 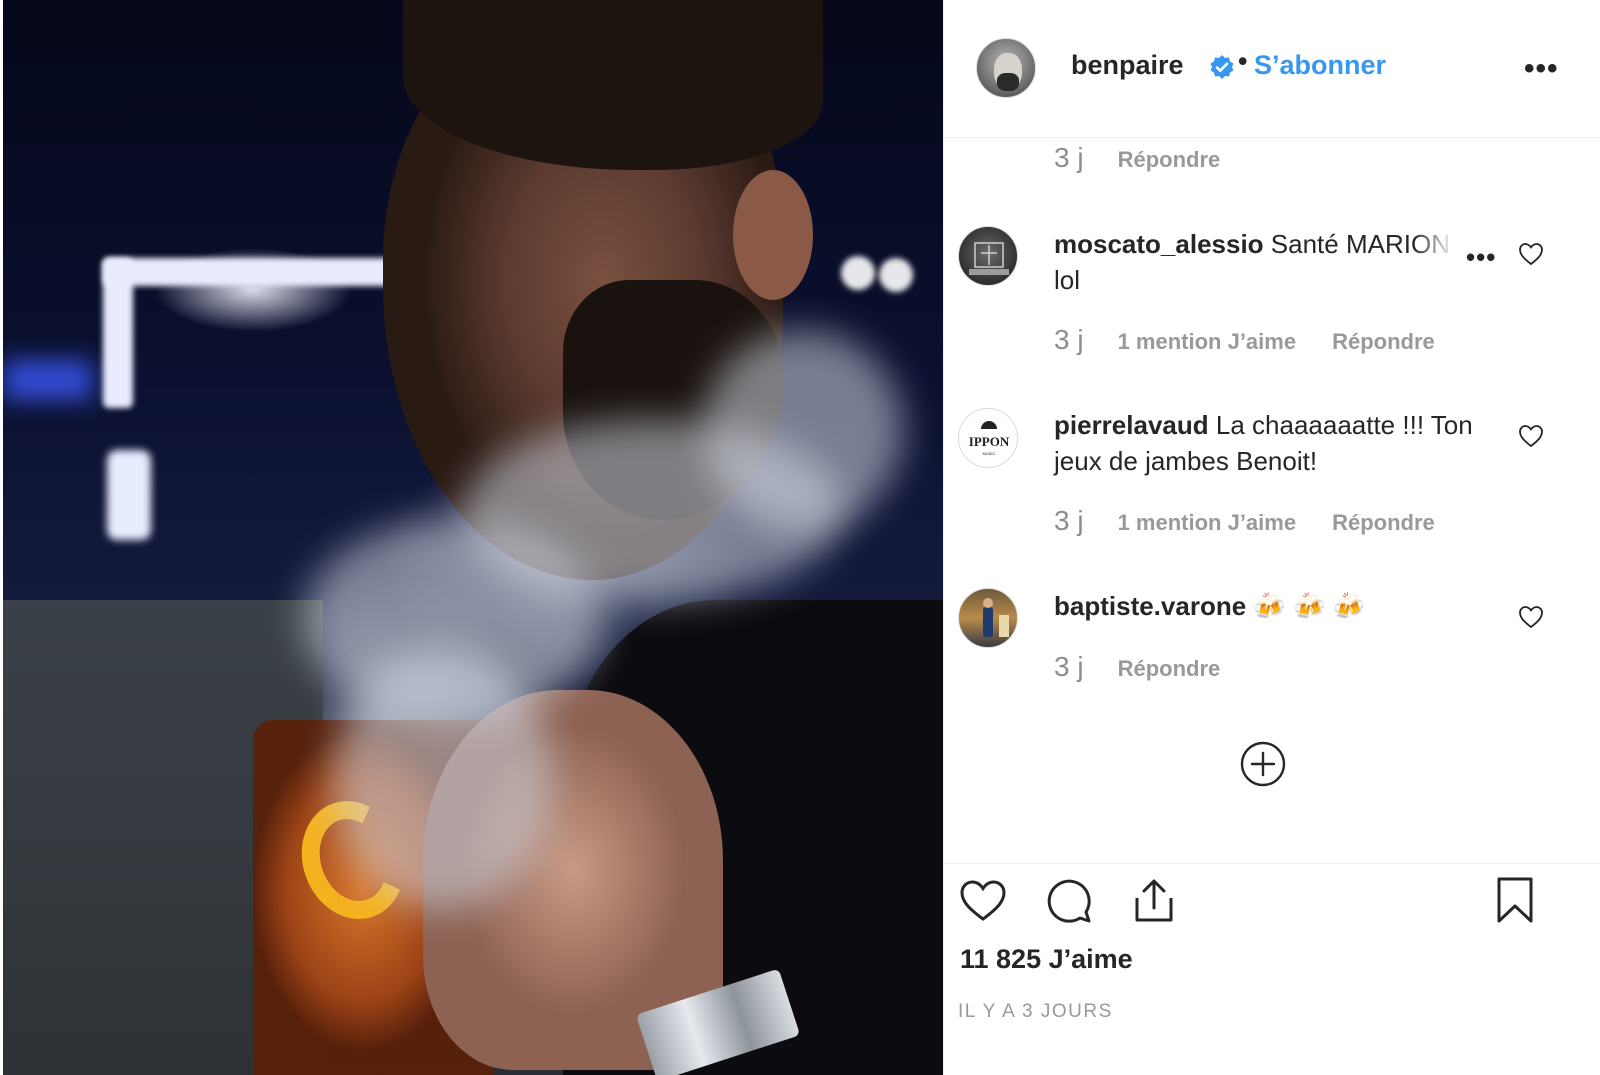 I want to click on comment-username: pierrelavaud, so click(x=1131, y=425).